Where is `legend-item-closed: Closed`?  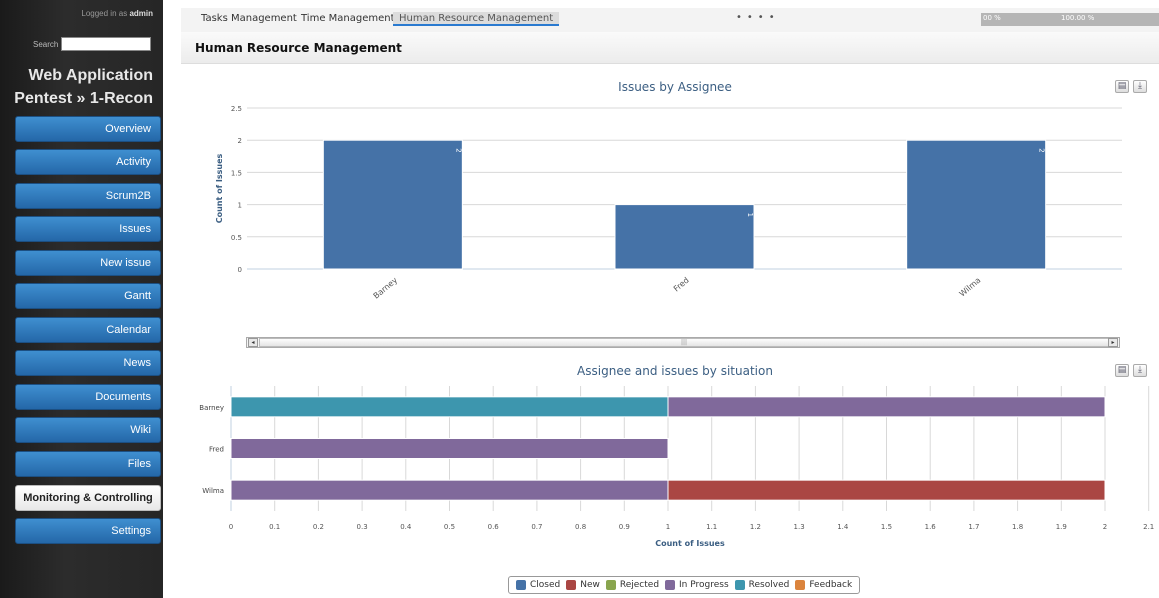 legend-item-closed: Closed is located at coordinates (538, 585).